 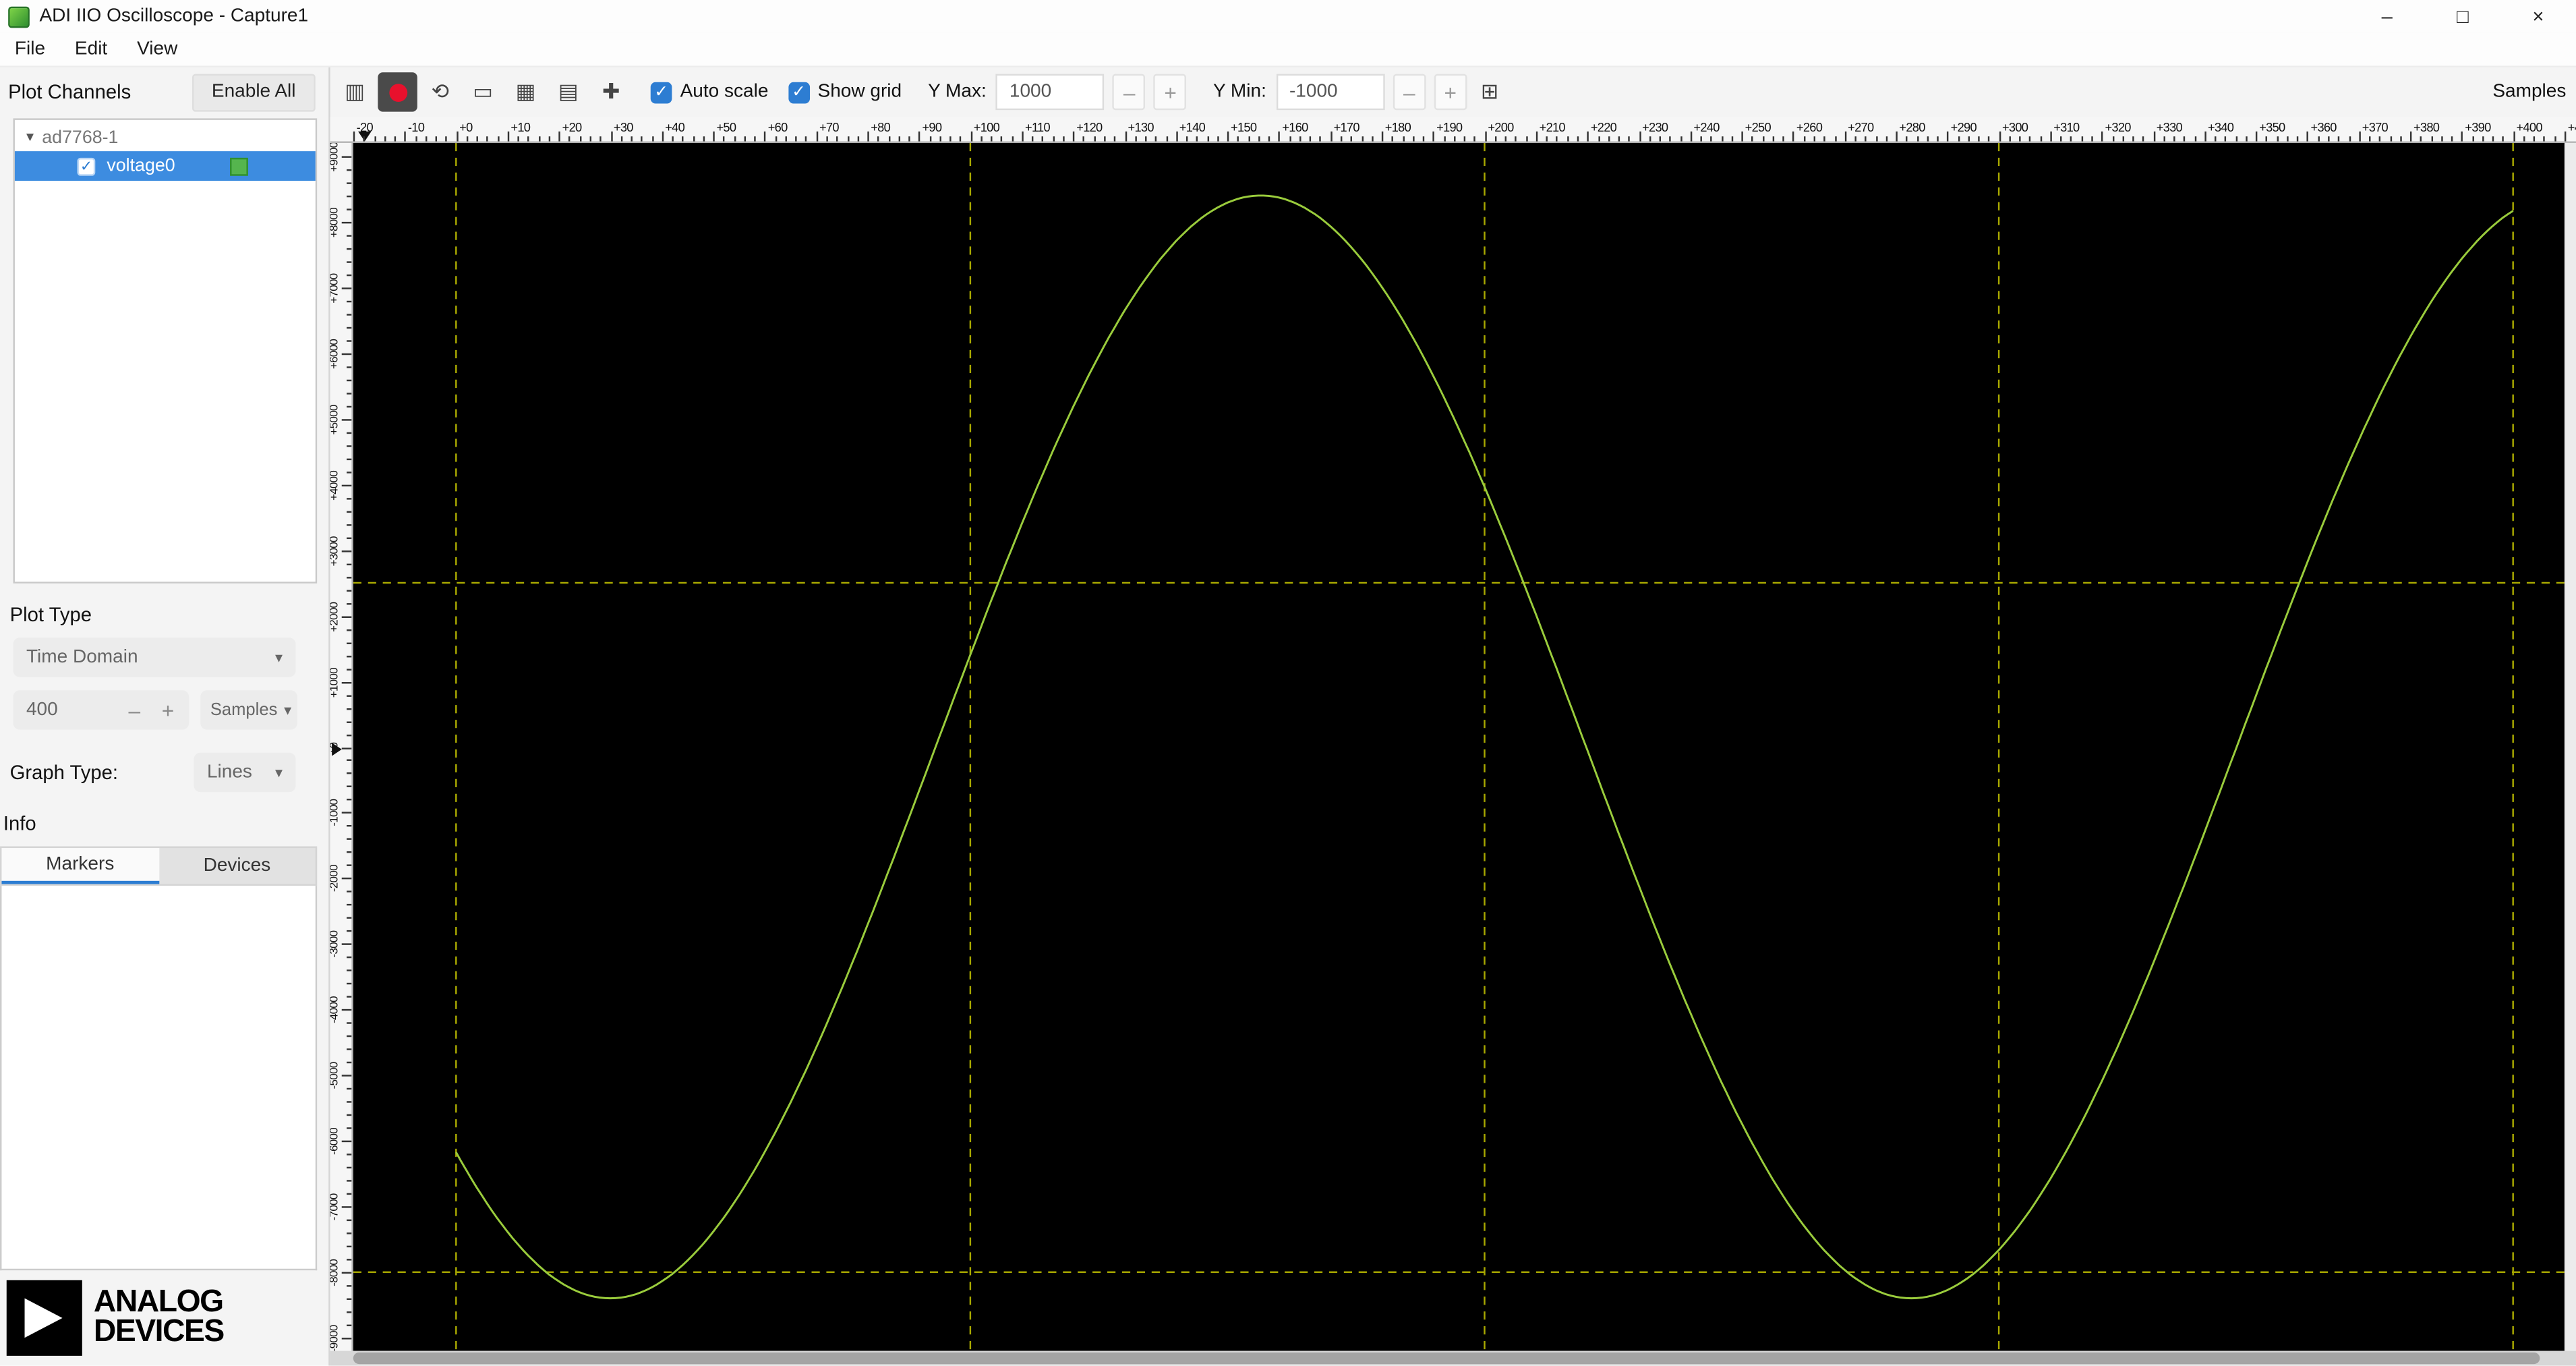 I want to click on x-tick-label: -20, so click(x=365, y=127).